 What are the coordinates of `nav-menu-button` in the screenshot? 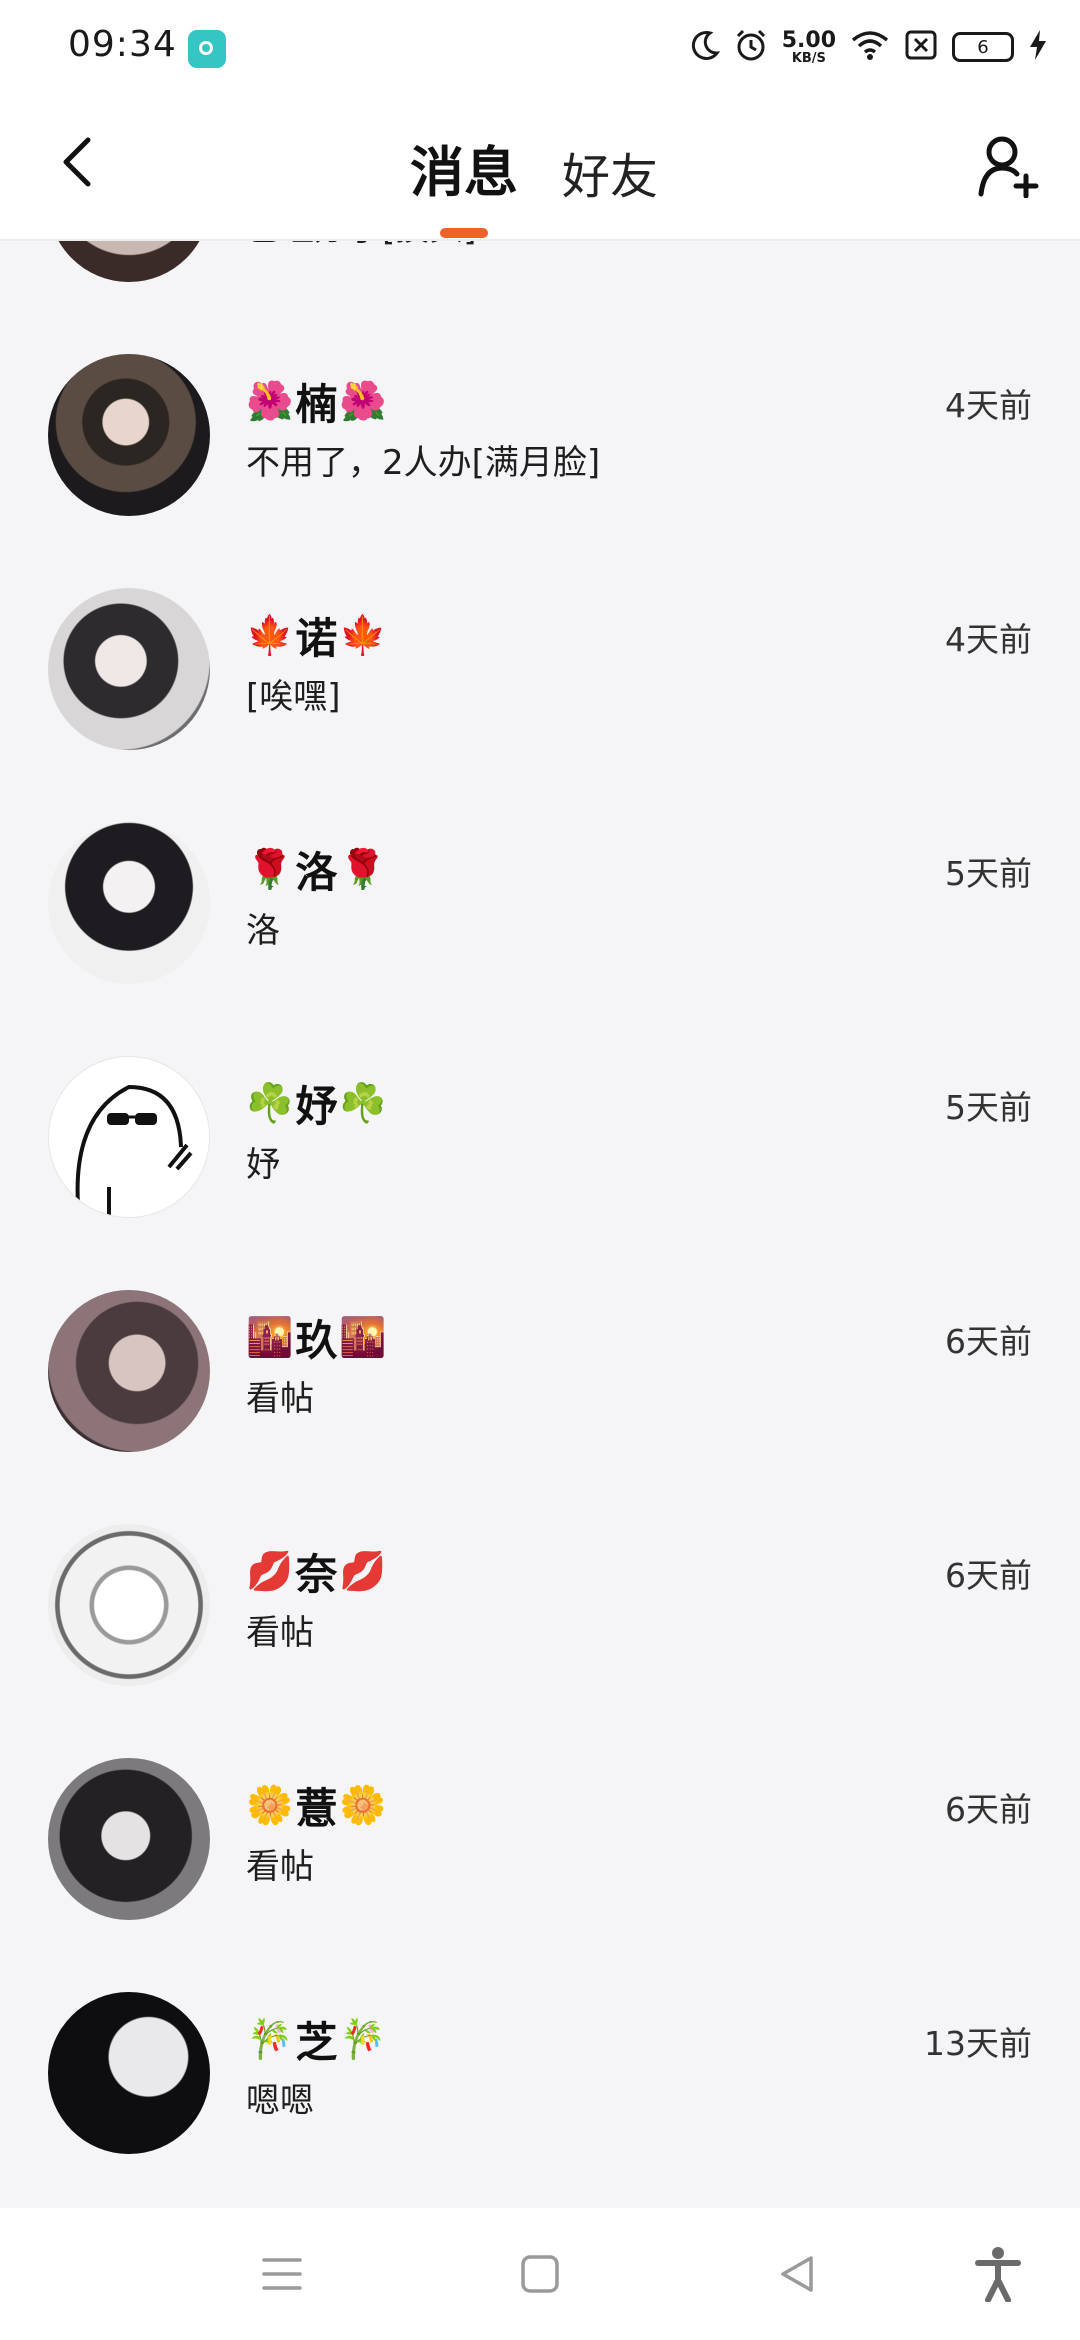 It's located at (282, 2274).